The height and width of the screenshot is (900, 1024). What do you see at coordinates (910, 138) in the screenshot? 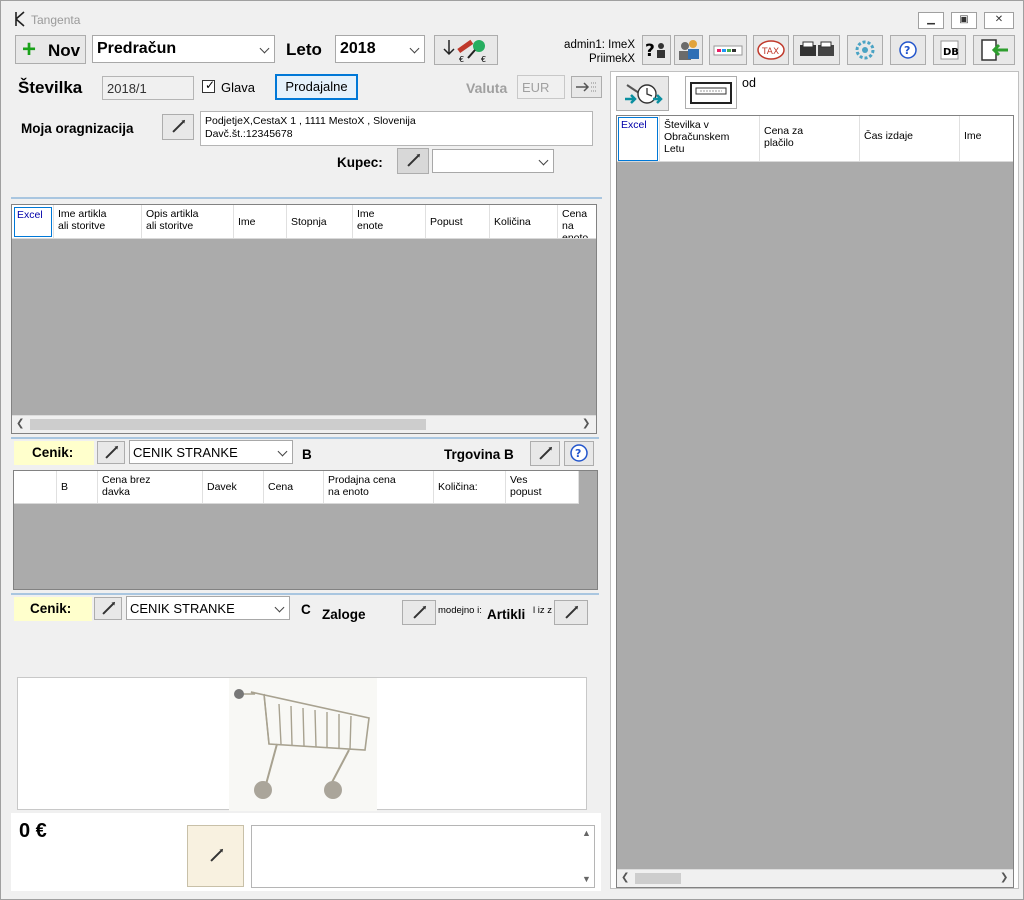
I see `column-header: Čas izdaje` at bounding box center [910, 138].